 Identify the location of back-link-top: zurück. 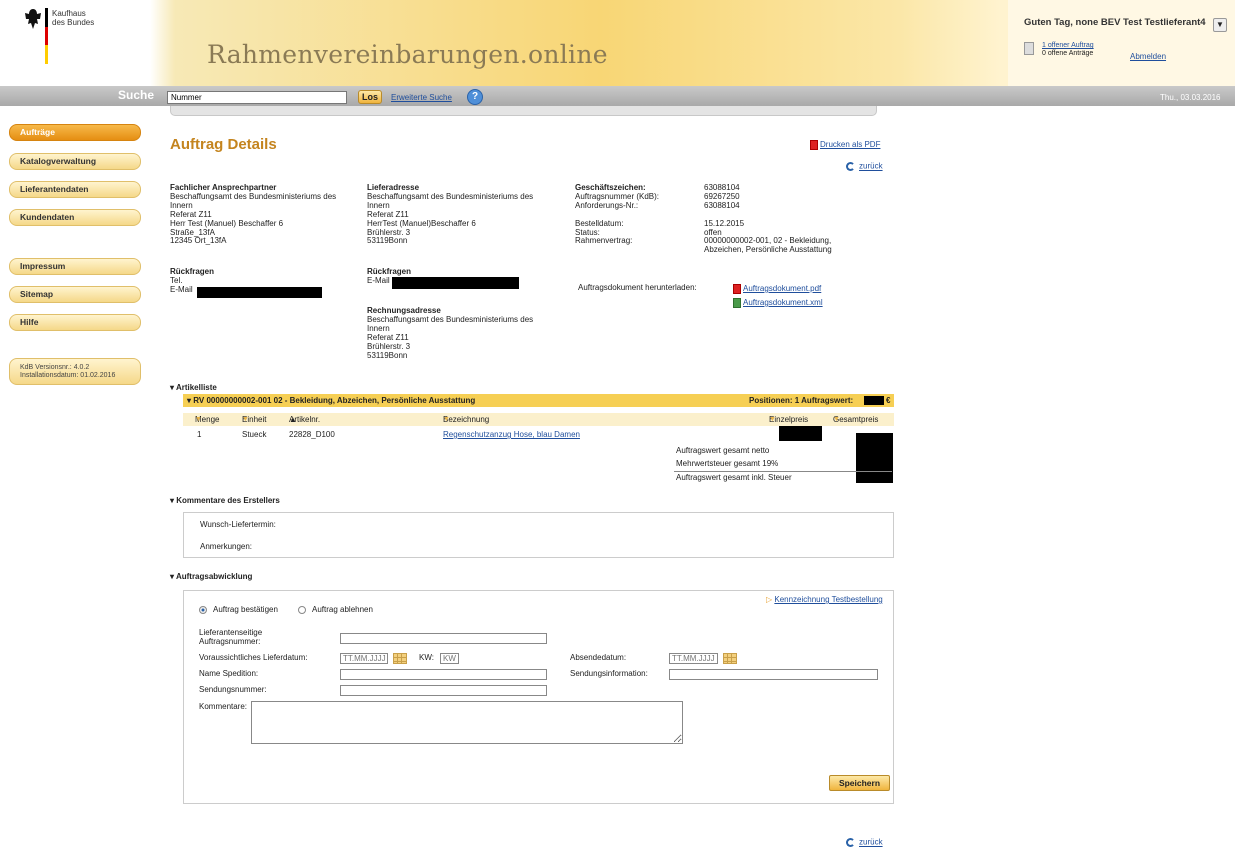
(871, 166).